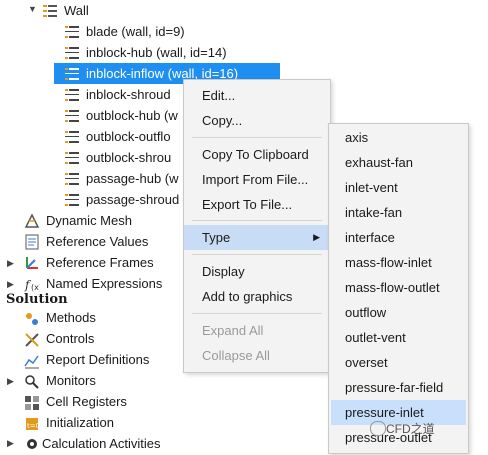 The width and height of the screenshot is (488, 455). I want to click on initialization-icon: t=0, so click(32, 424).